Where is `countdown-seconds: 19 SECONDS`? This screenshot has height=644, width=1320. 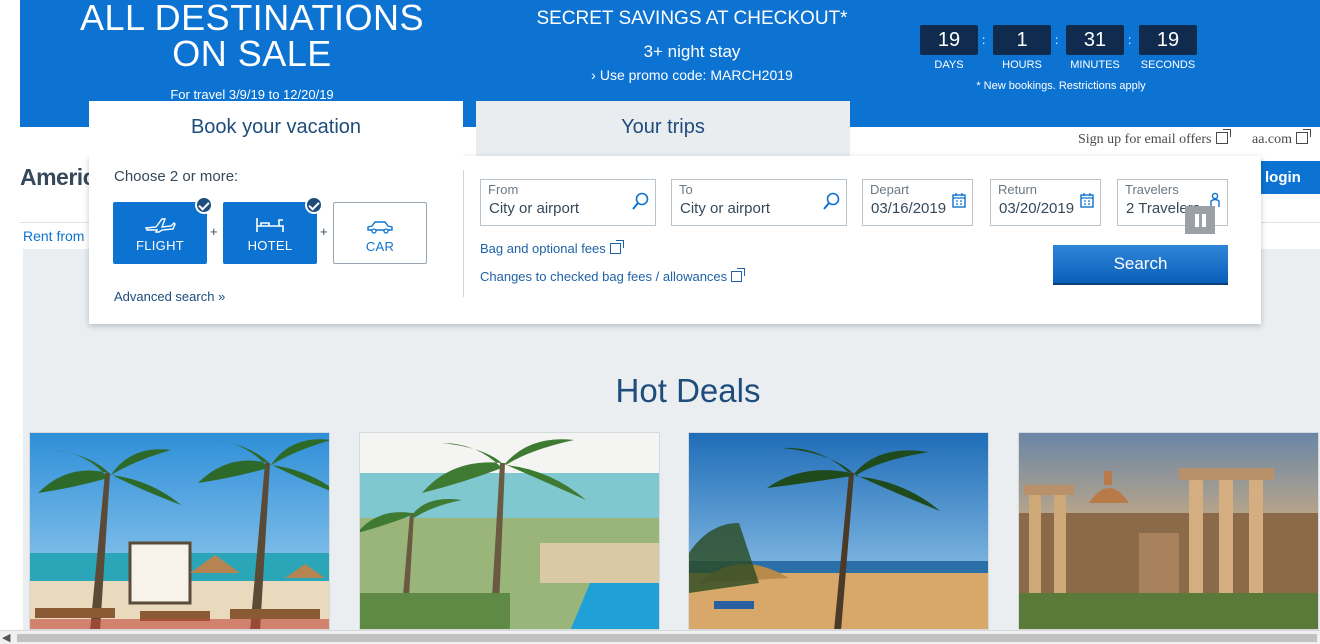
countdown-seconds: 19 SECONDS is located at coordinates (1168, 48).